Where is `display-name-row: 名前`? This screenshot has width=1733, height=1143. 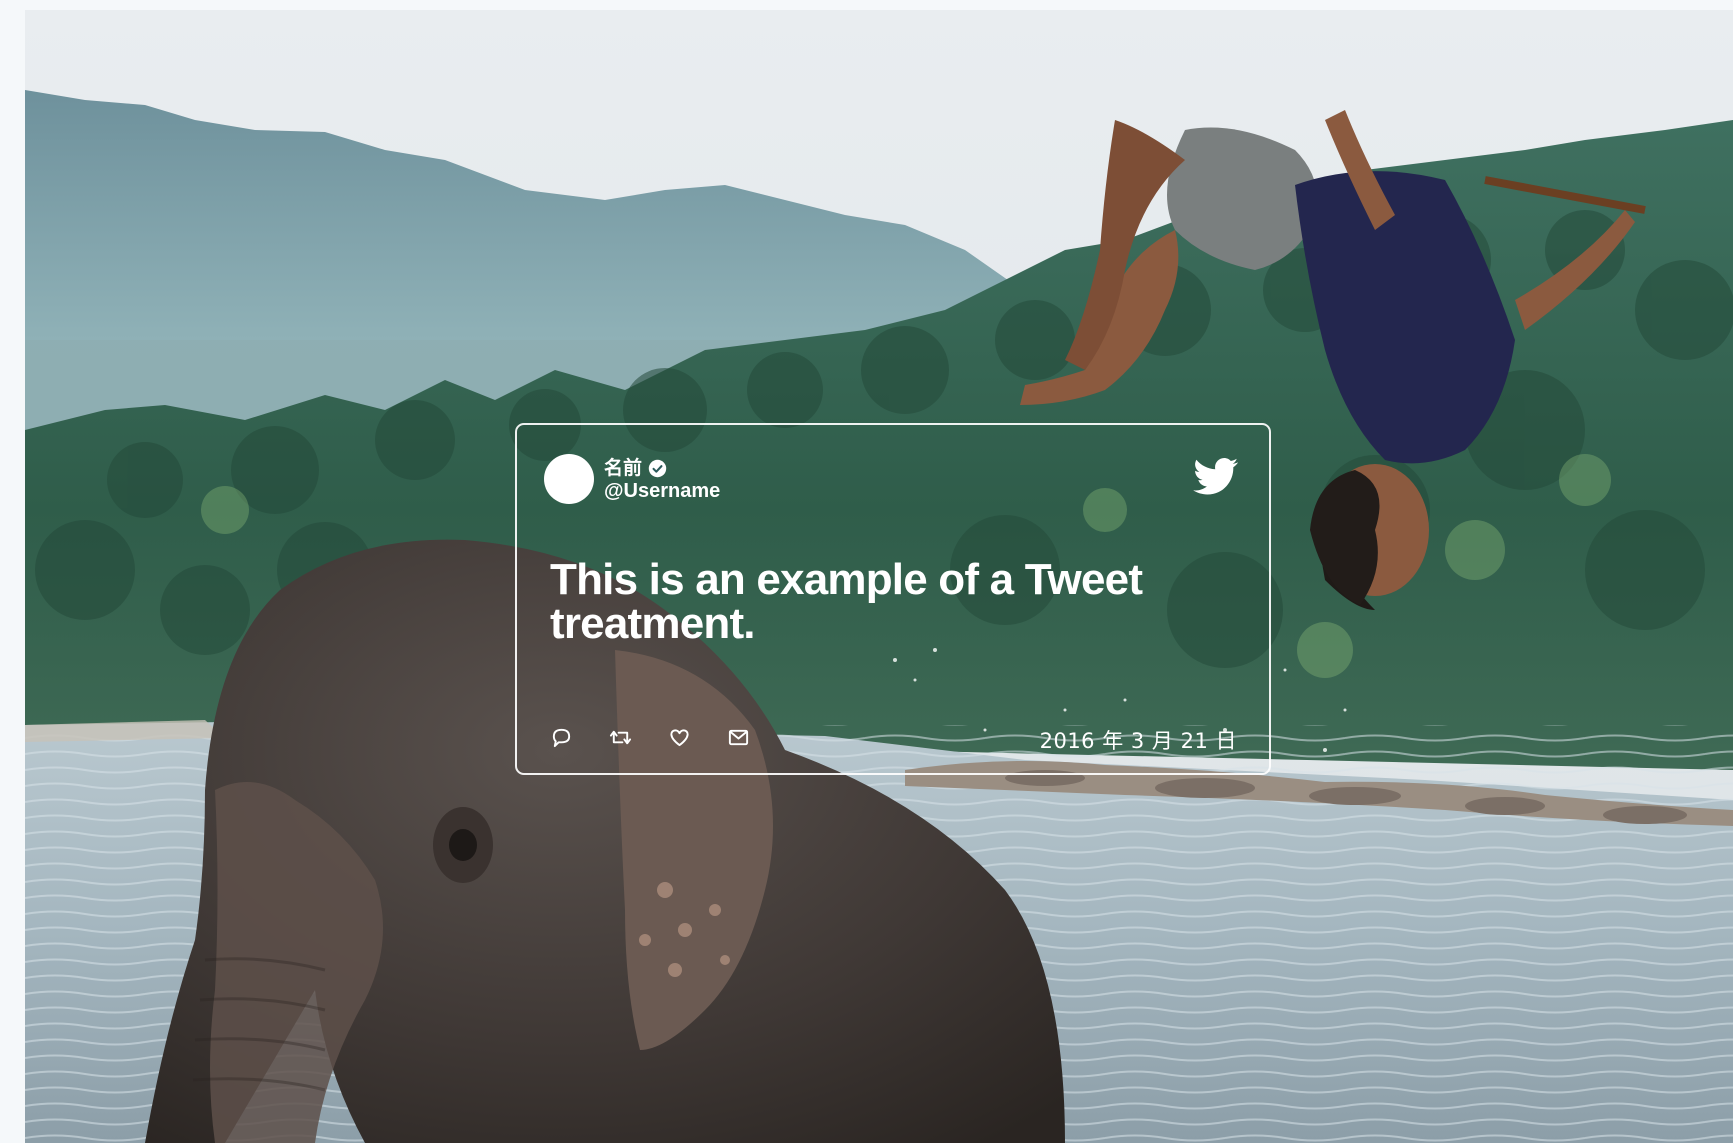 display-name-row: 名前 is located at coordinates (662, 468).